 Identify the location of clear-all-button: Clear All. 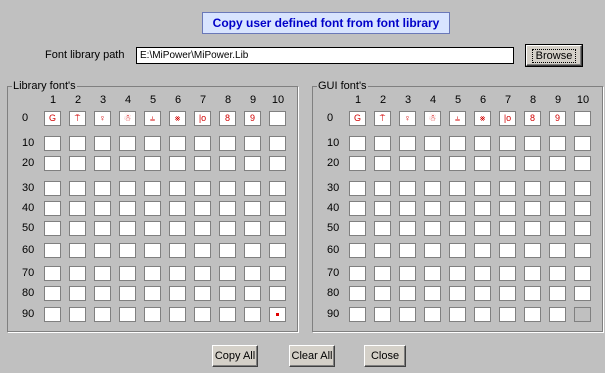
(312, 356).